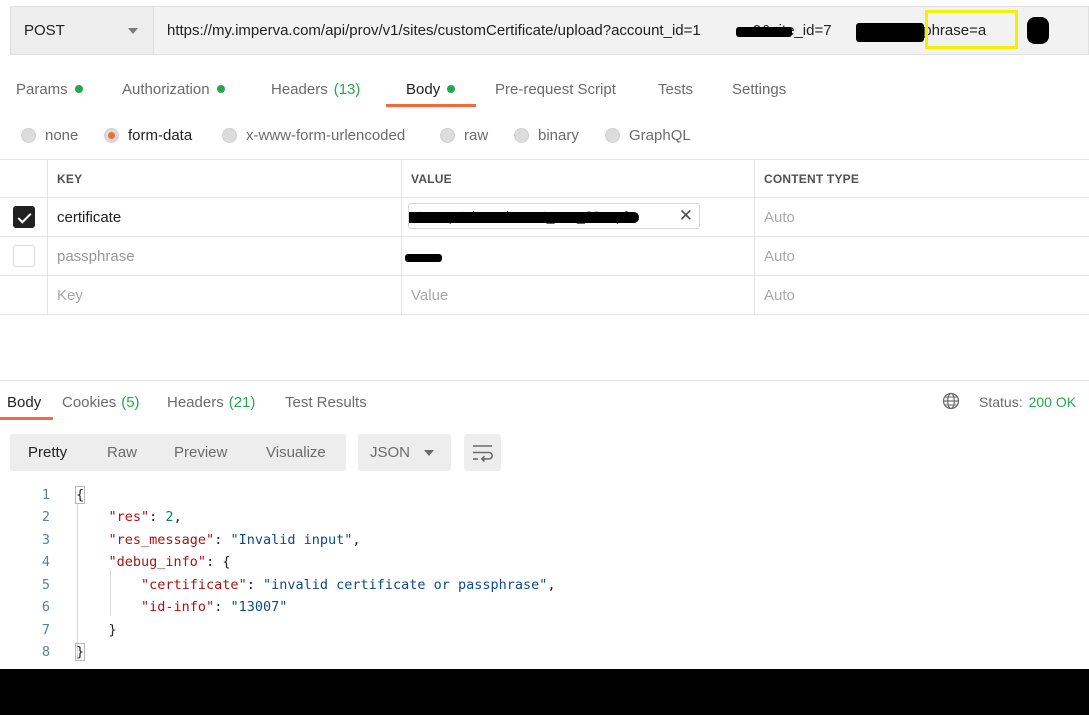 Image resolution: width=1089 pixels, height=715 pixels. I want to click on tab-count: (21), so click(242, 402).